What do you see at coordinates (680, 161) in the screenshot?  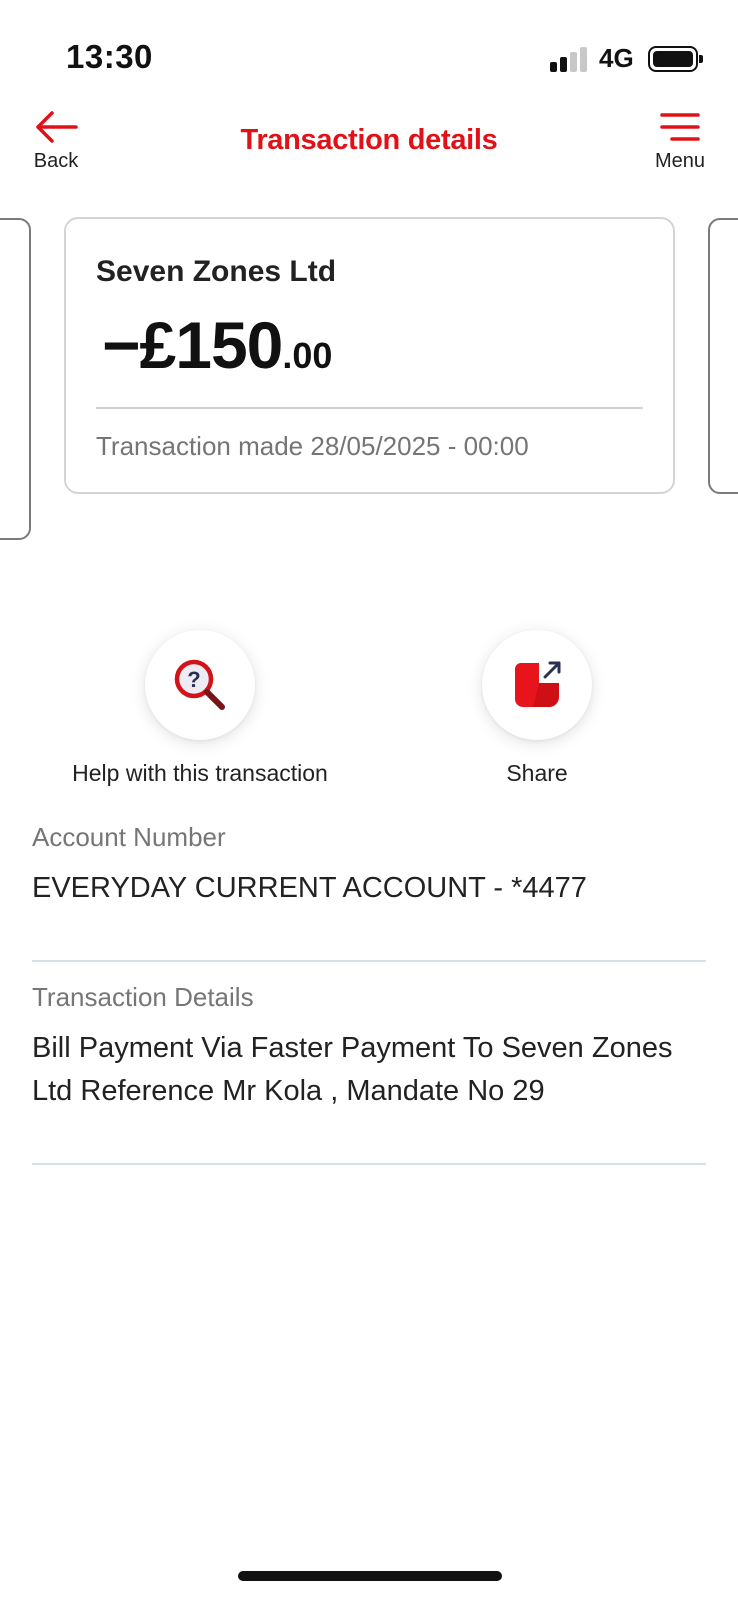 I see `menu-label: Menu` at bounding box center [680, 161].